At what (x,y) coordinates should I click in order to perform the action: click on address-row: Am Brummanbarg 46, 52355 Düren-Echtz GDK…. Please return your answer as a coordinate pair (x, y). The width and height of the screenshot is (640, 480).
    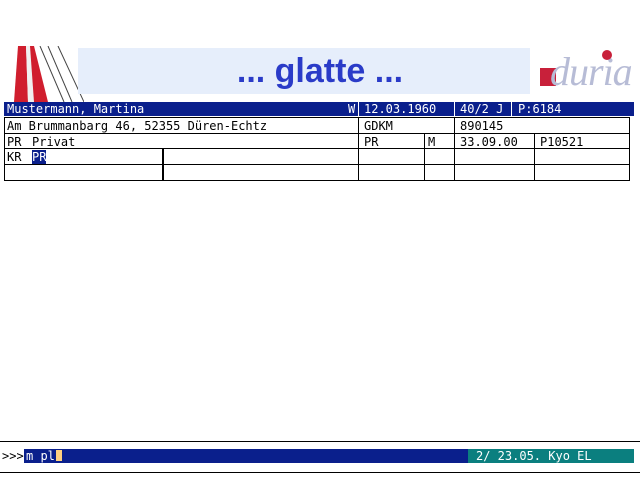
    Looking at the image, I should click on (319, 126).